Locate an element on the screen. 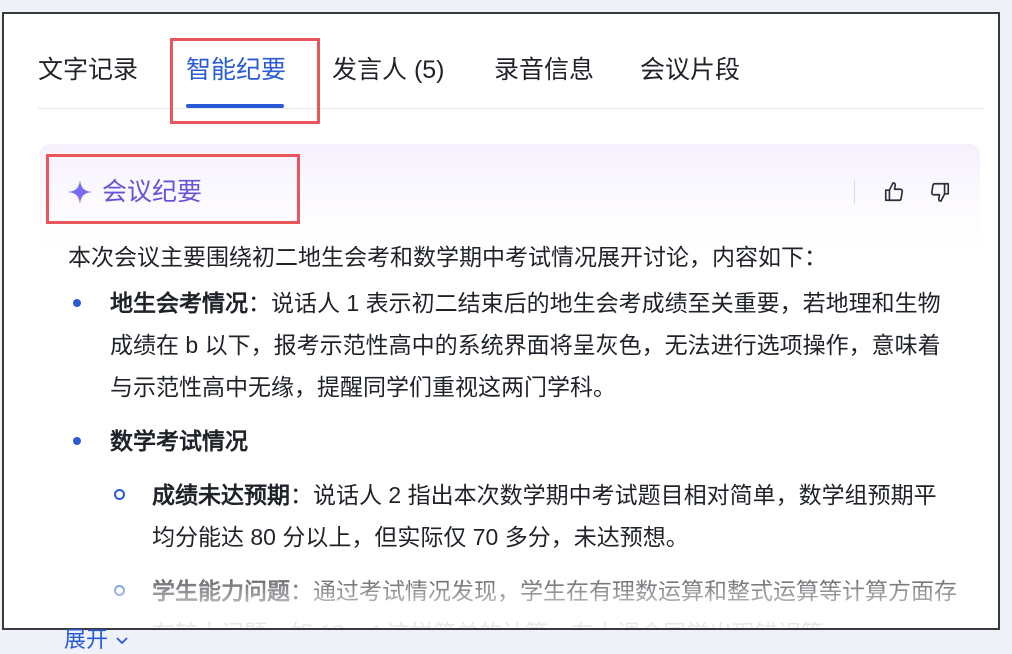 Image resolution: width=1012 pixels, height=654 pixels. summary-card-title: 会议纪要 is located at coordinates (152, 192).